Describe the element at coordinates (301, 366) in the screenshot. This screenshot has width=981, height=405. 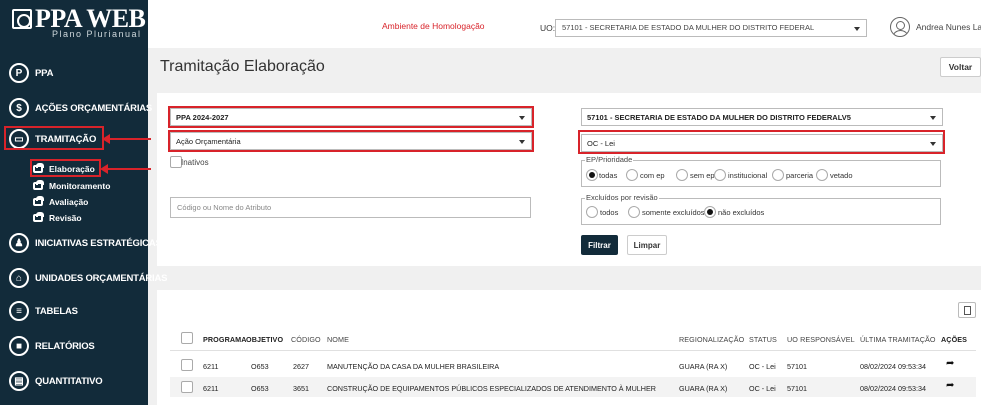
I see `cell-codigo: 2627` at that location.